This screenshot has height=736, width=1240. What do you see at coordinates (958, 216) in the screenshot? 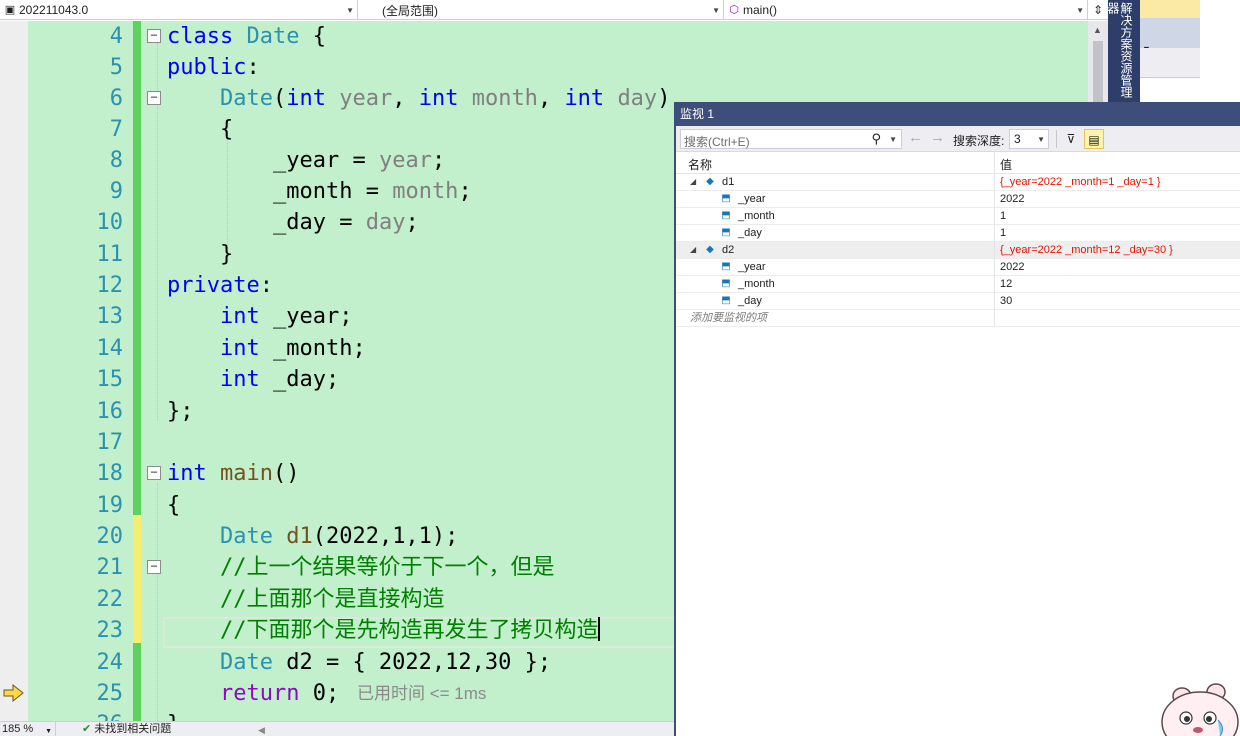
I see `watch-row: ⬒ _month 1` at bounding box center [958, 216].